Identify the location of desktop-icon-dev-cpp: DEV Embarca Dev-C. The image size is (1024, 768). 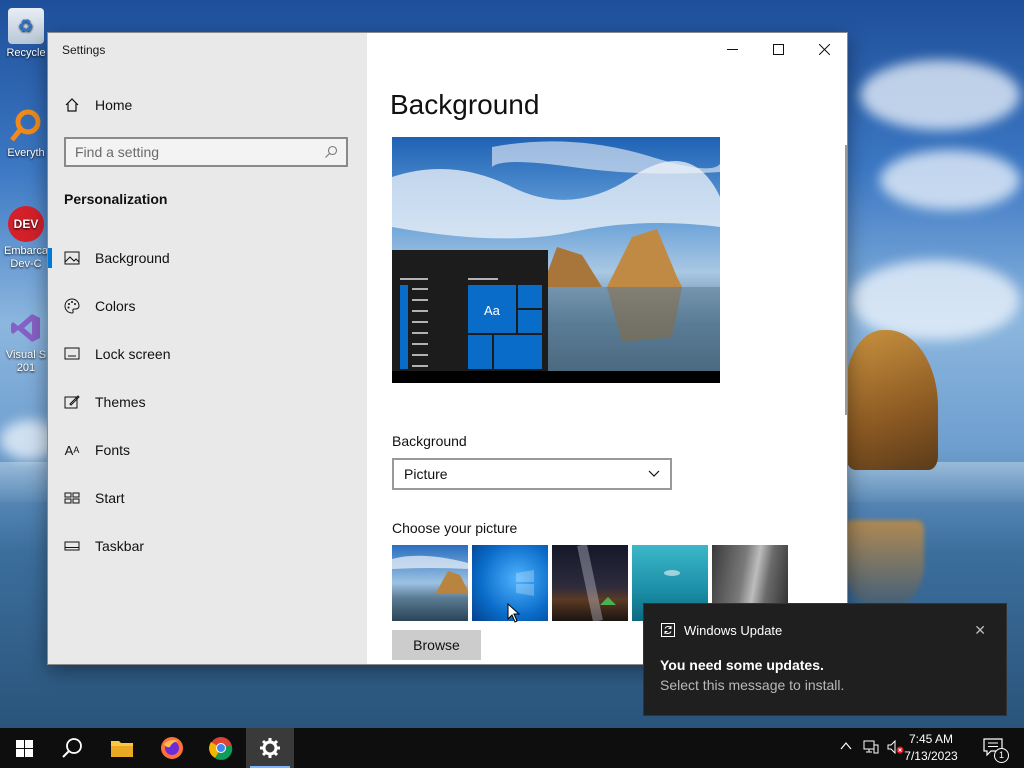
(26, 238).